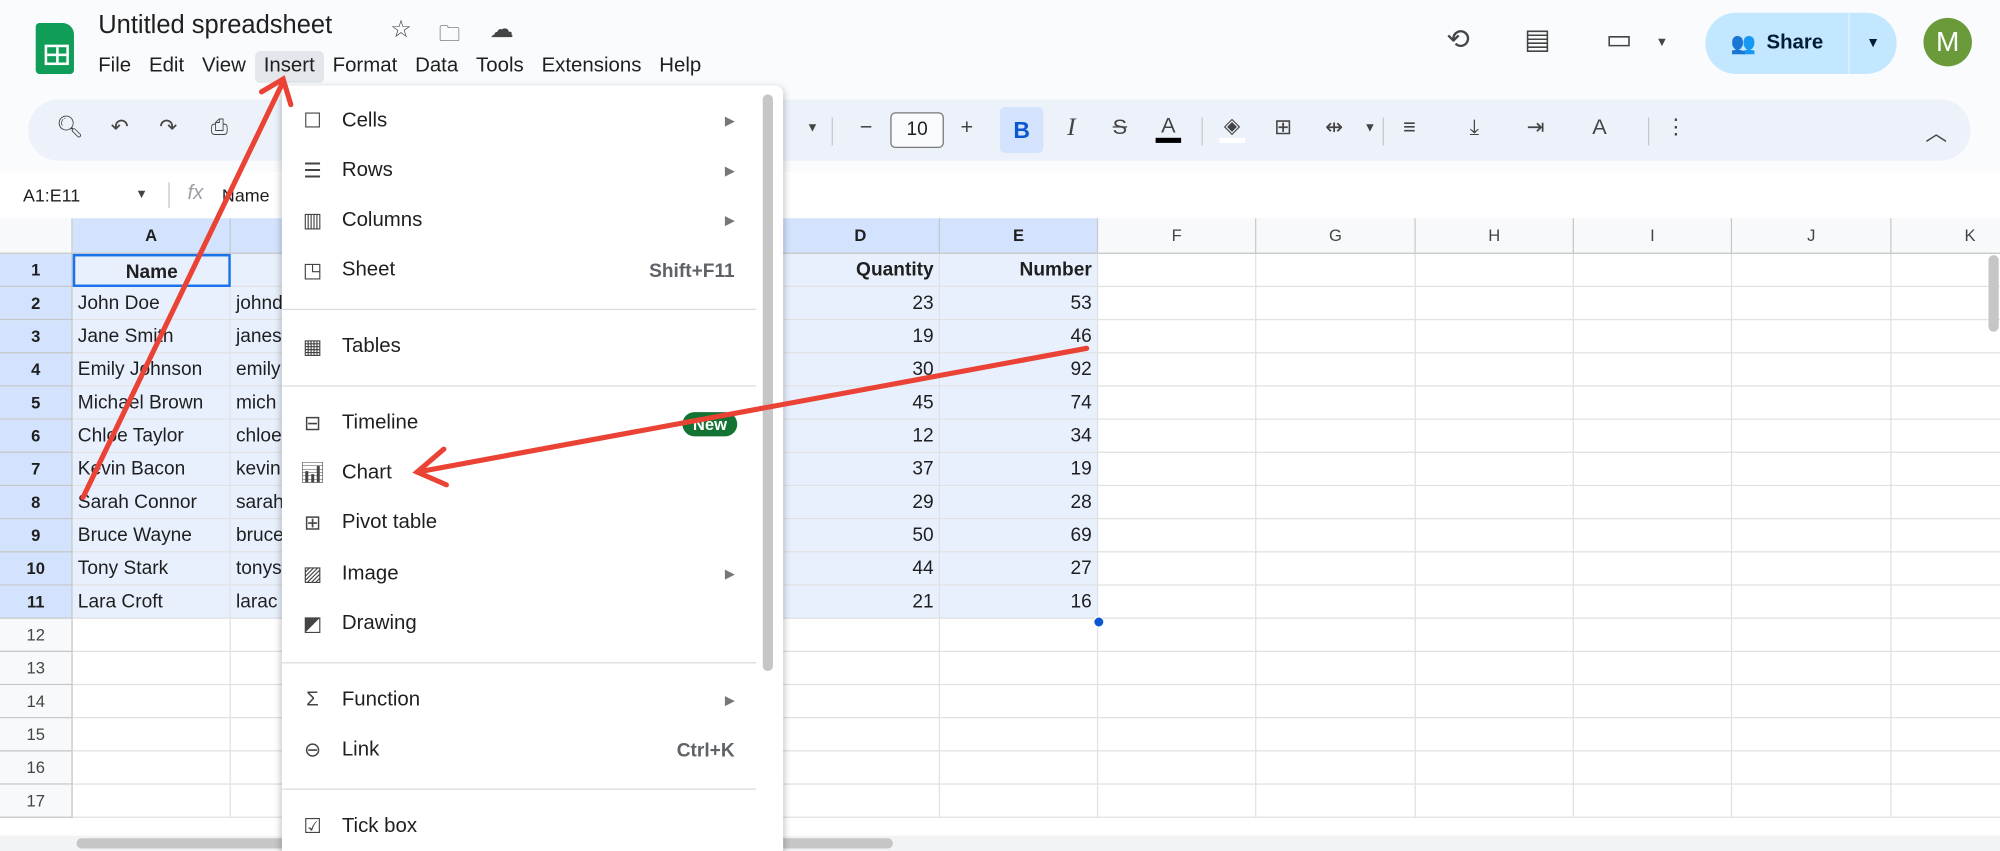 The width and height of the screenshot is (2000, 851). I want to click on share-dropdown-icon: ▼, so click(1872, 43).